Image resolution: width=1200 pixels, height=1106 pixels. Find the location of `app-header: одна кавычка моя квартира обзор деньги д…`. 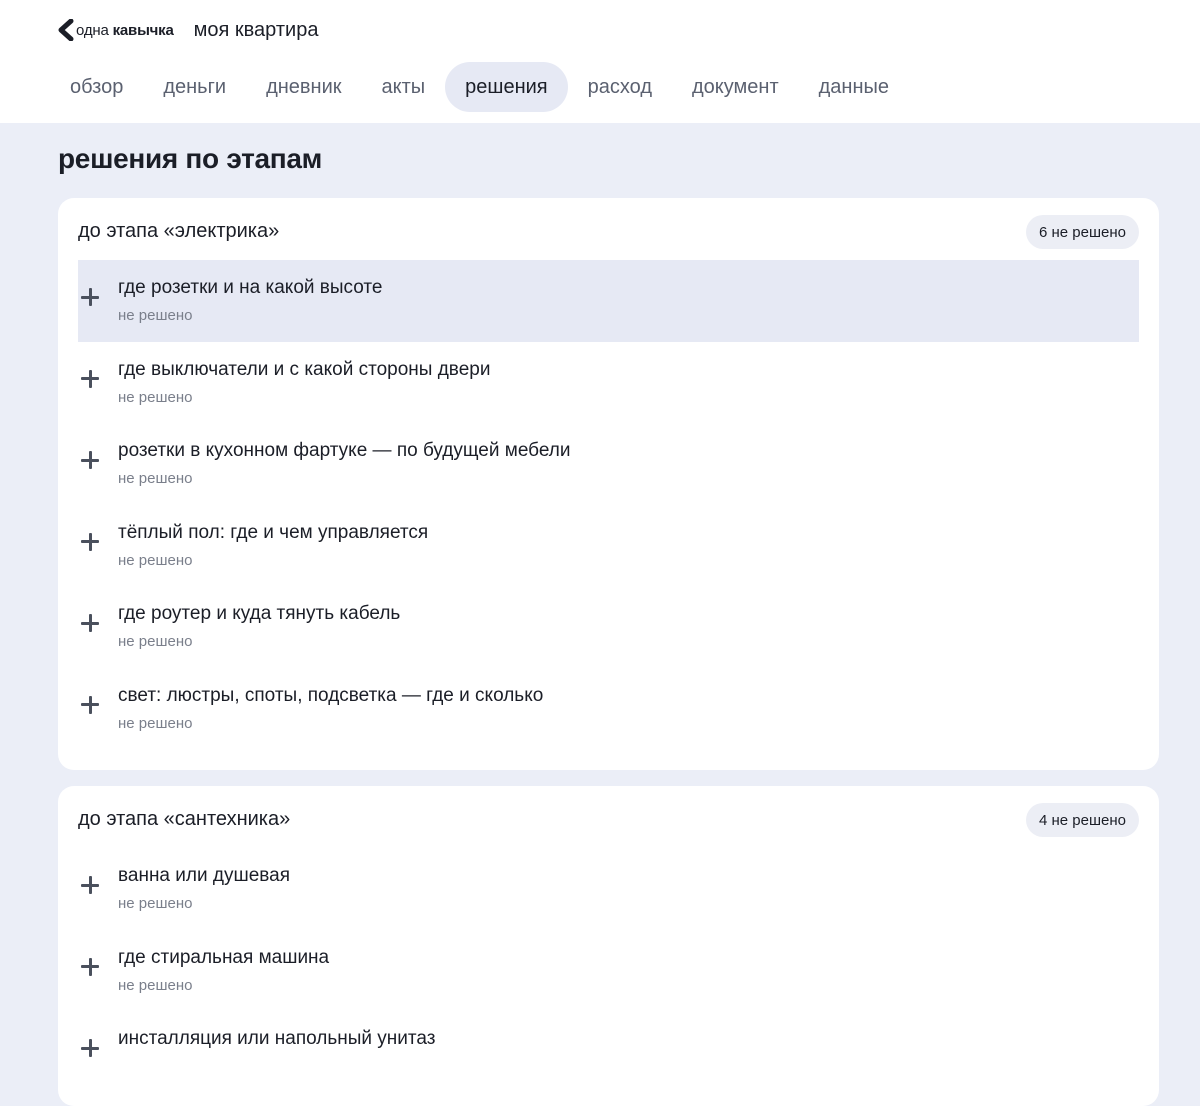

app-header: одна кавычка моя квартира обзор деньги д… is located at coordinates (600, 61).